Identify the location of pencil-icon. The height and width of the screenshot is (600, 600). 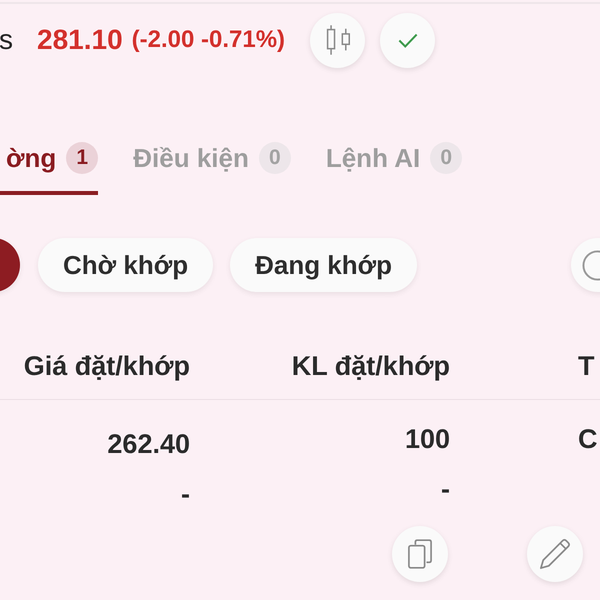
(555, 554).